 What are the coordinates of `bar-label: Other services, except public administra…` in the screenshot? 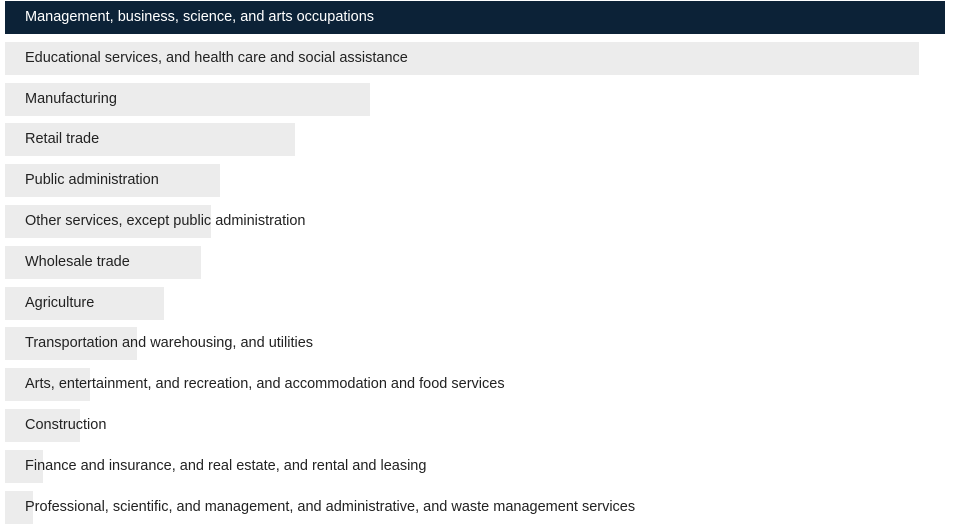 It's located at (165, 221).